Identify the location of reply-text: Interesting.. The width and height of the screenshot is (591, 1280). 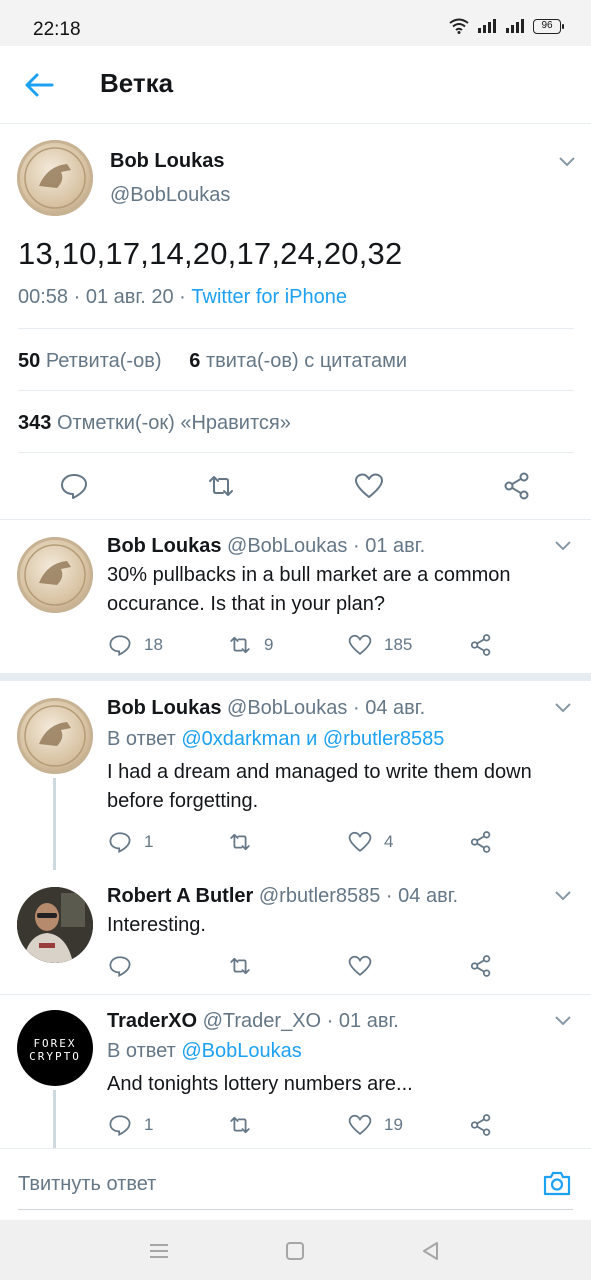
(156, 925).